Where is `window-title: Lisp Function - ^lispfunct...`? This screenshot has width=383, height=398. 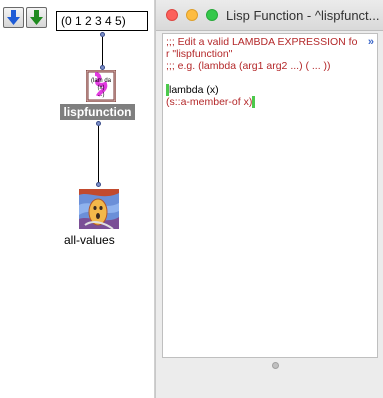 window-title: Lisp Function - ^lispfunct... is located at coordinates (303, 15).